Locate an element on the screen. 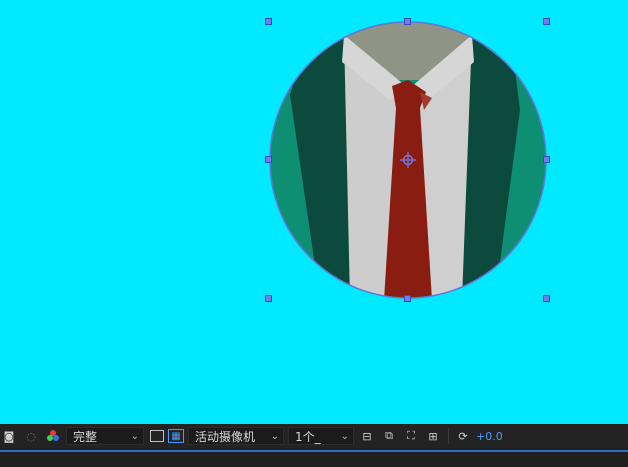  transform-handle-top-center is located at coordinates (407, 21).